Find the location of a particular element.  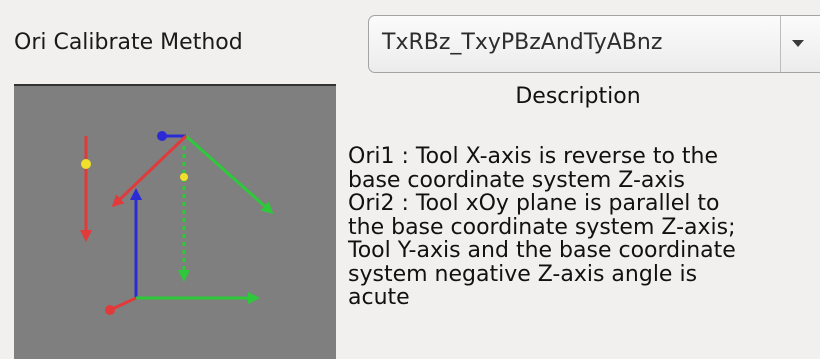

description-line: base coordinate system Z-axis is located at coordinates (516, 180).